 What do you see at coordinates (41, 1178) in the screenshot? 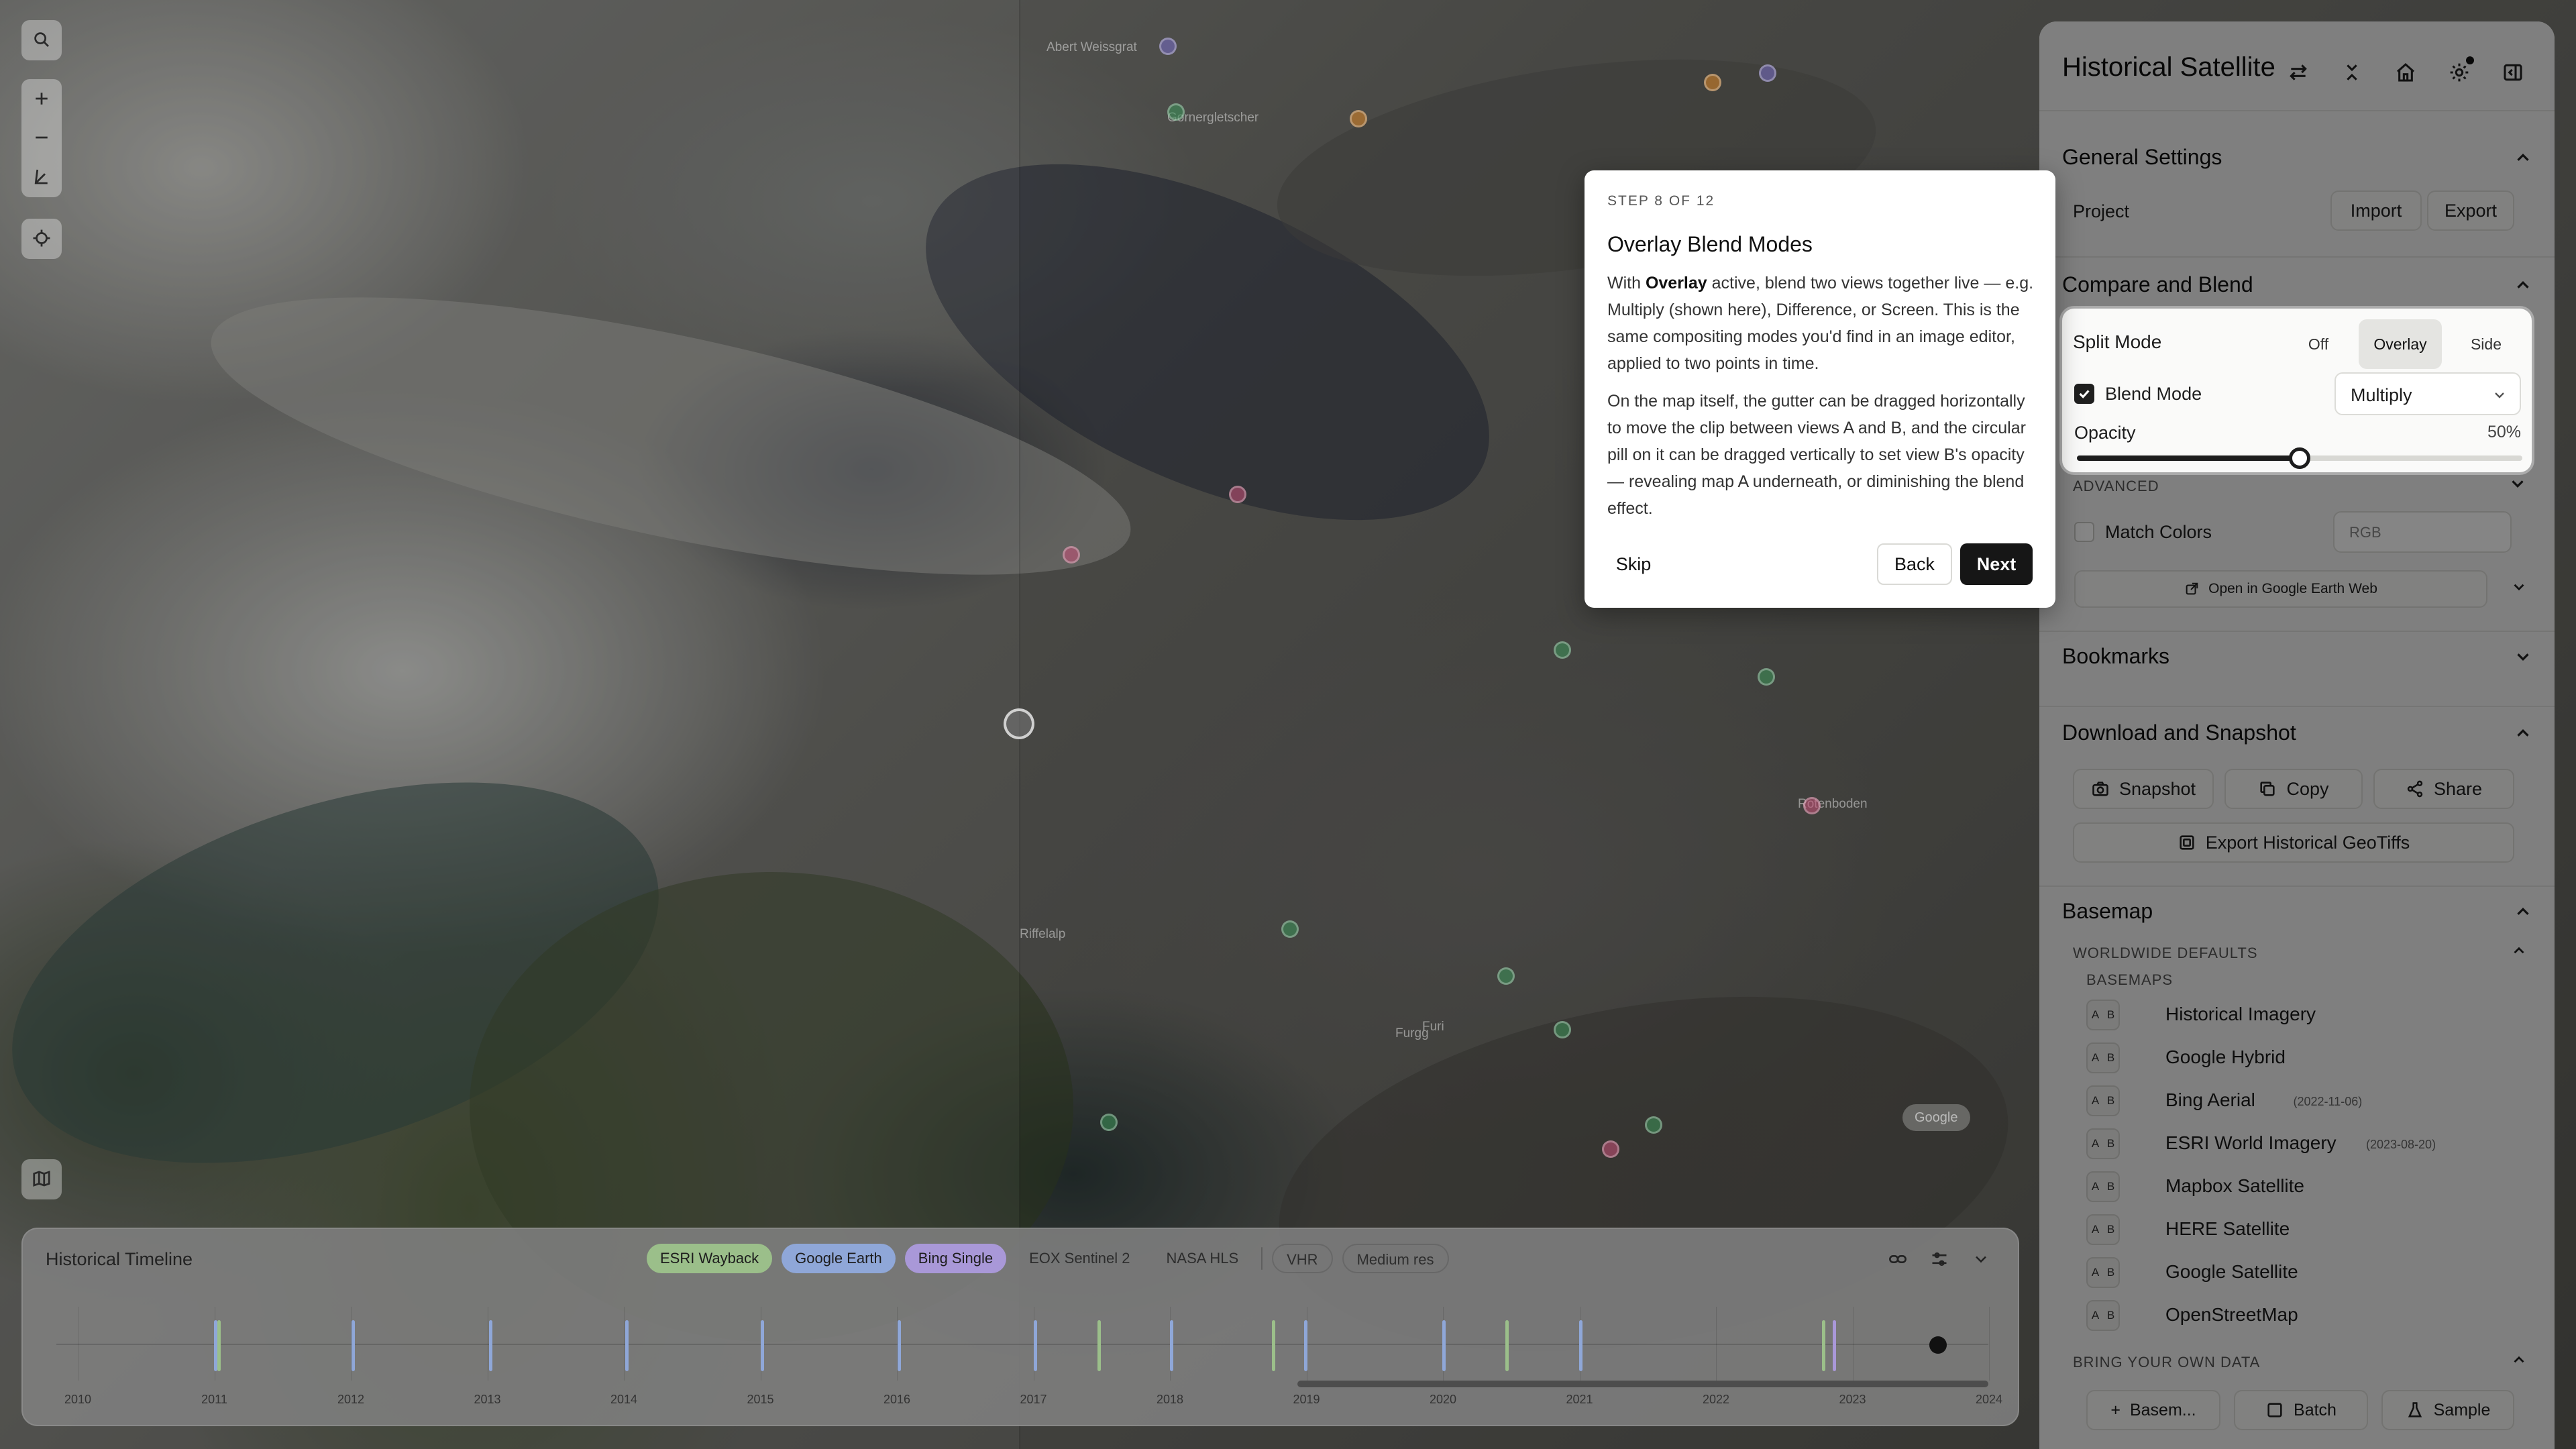
I see `map-layers-icon` at bounding box center [41, 1178].